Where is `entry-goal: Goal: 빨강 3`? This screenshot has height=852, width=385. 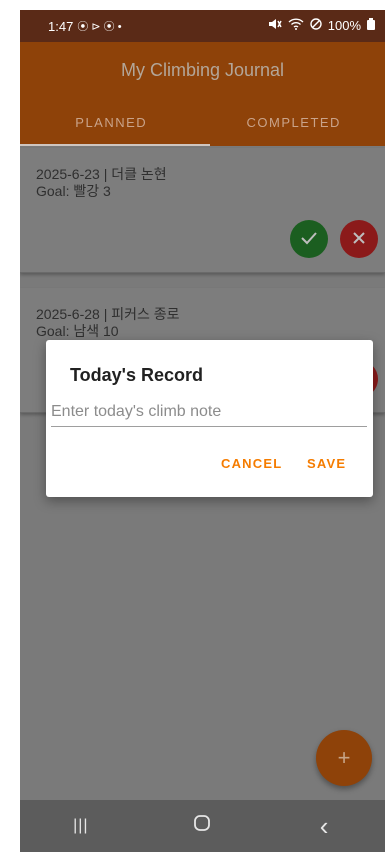 entry-goal: Goal: 빨강 3 is located at coordinates (73, 191).